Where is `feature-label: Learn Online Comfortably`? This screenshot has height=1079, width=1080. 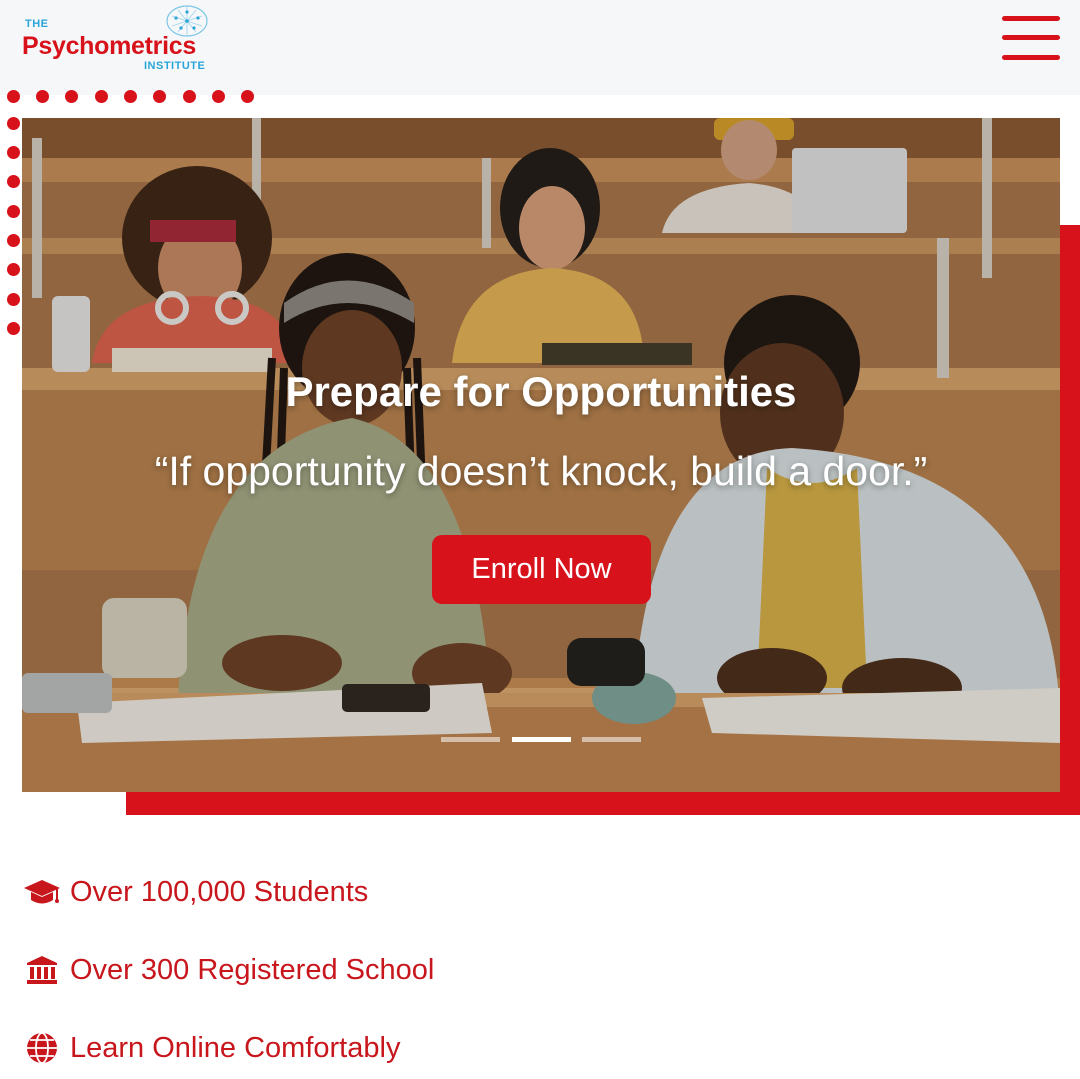
feature-label: Learn Online Comfortably is located at coordinates (235, 1047).